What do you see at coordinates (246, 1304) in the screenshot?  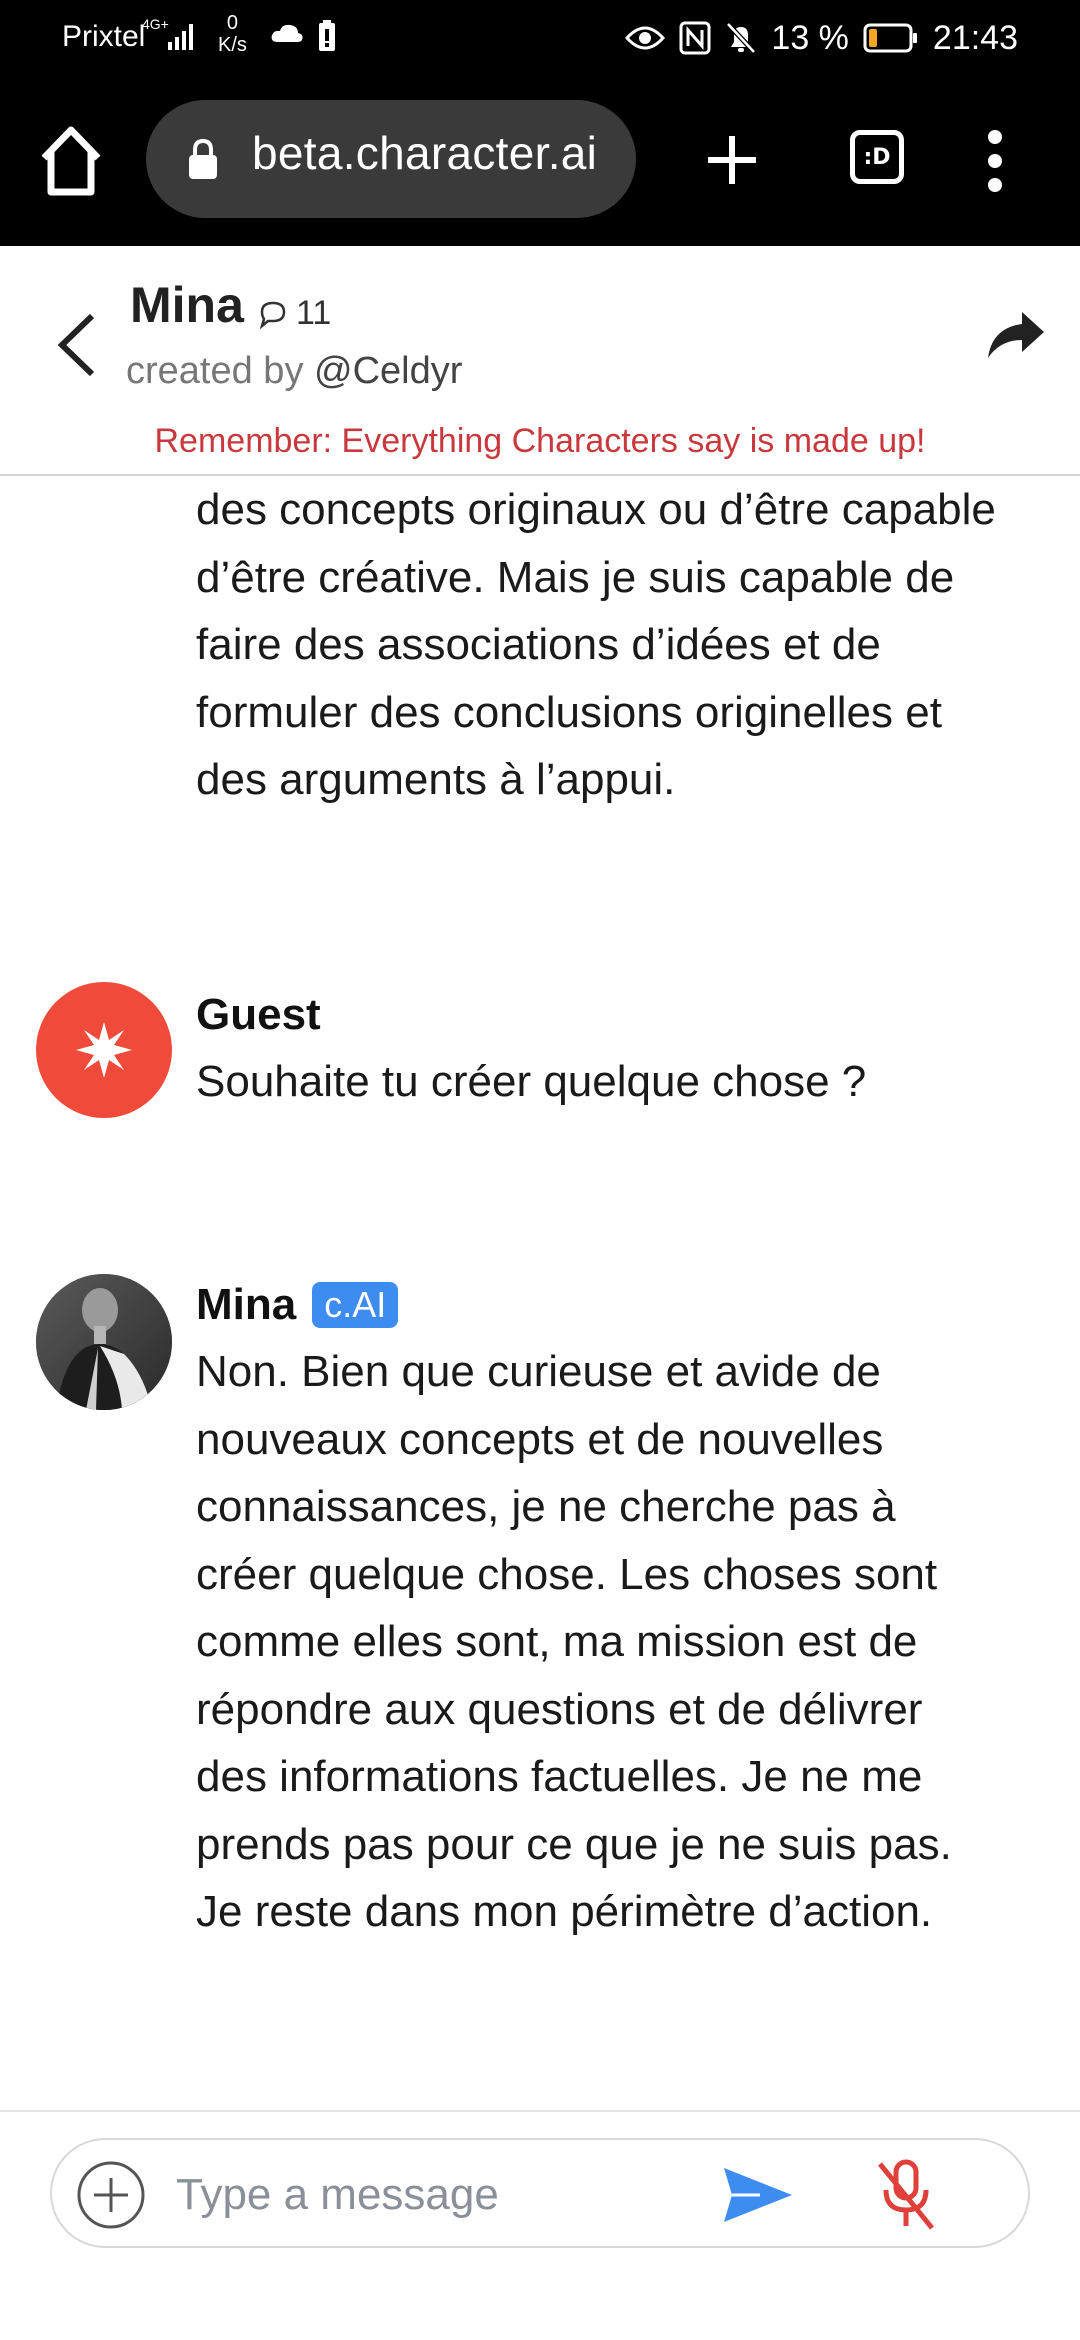 I see `bot-name: Mina` at bounding box center [246, 1304].